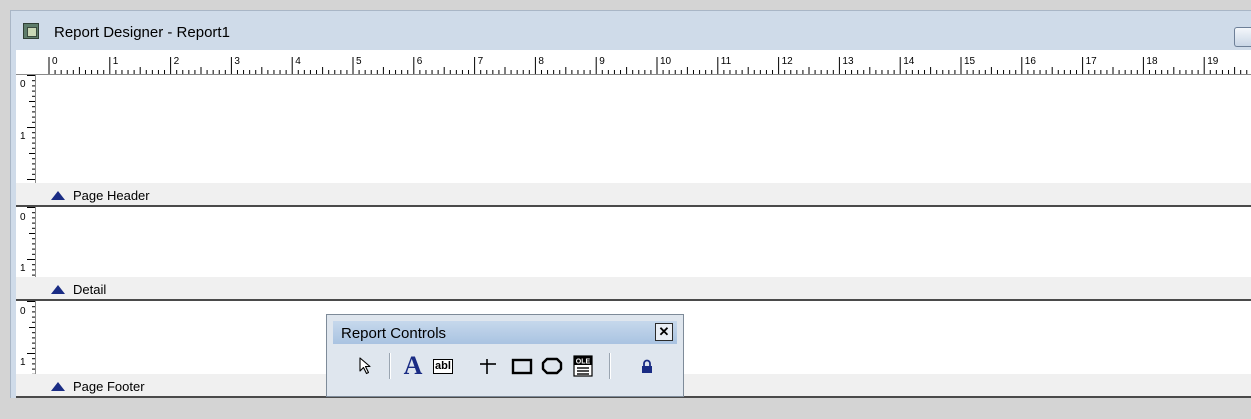 The width and height of the screenshot is (1251, 419). Describe the element at coordinates (55, 61) in the screenshot. I see `ruler-label: 0` at that location.